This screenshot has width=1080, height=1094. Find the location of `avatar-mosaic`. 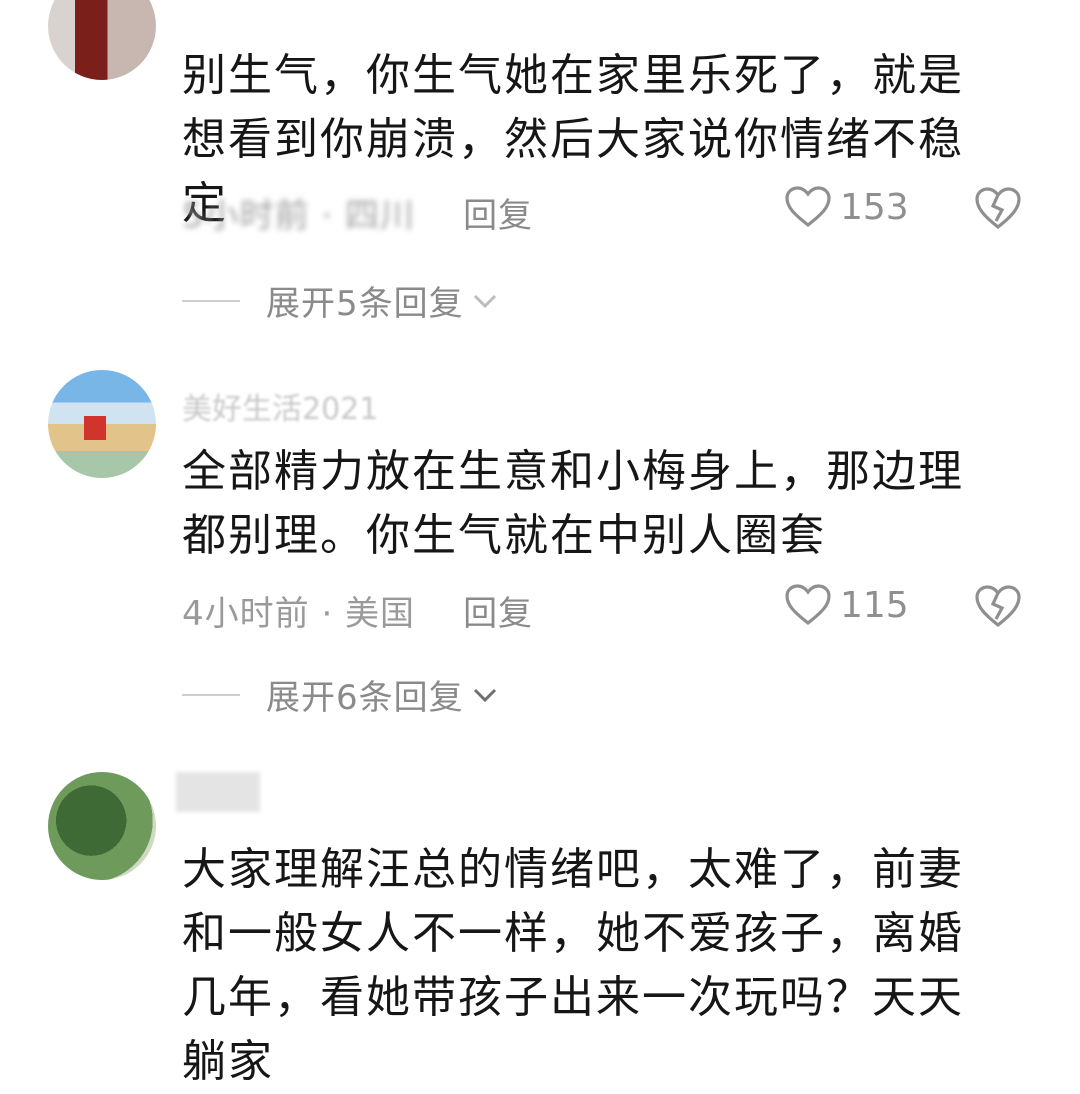

avatar-mosaic is located at coordinates (95, 428).